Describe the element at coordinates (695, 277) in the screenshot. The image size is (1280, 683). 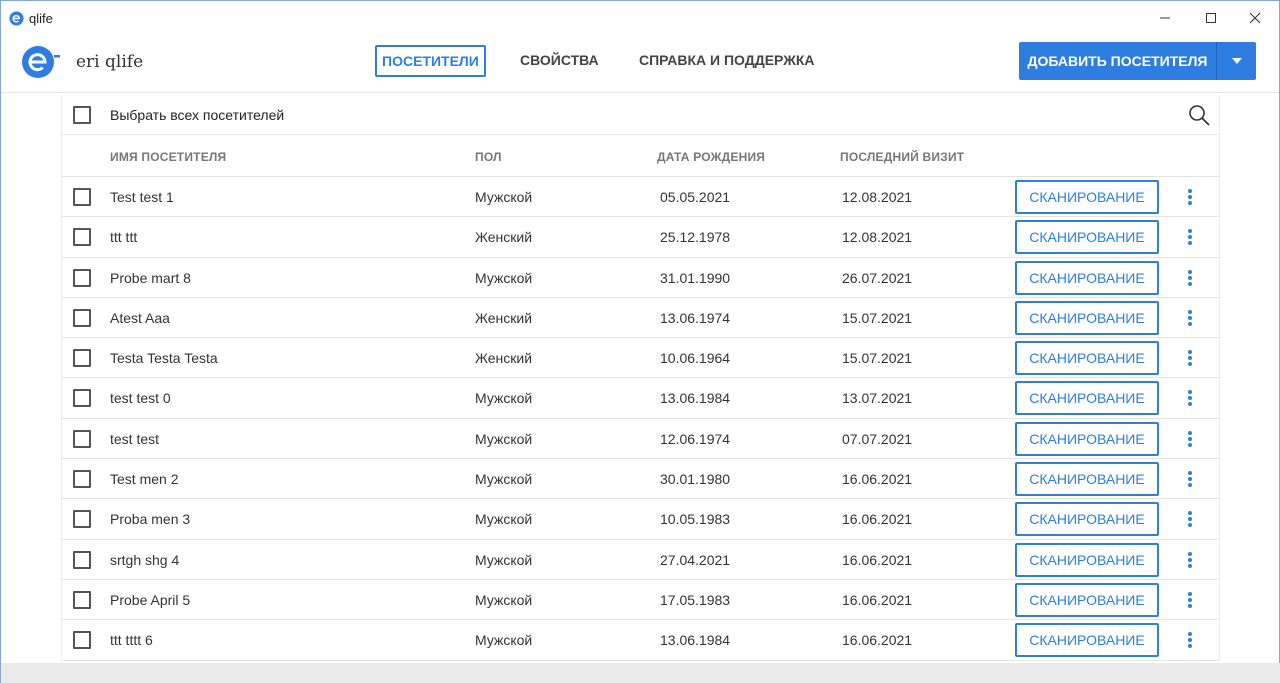
I see `visitor-birthdate: 31.01.1990` at that location.